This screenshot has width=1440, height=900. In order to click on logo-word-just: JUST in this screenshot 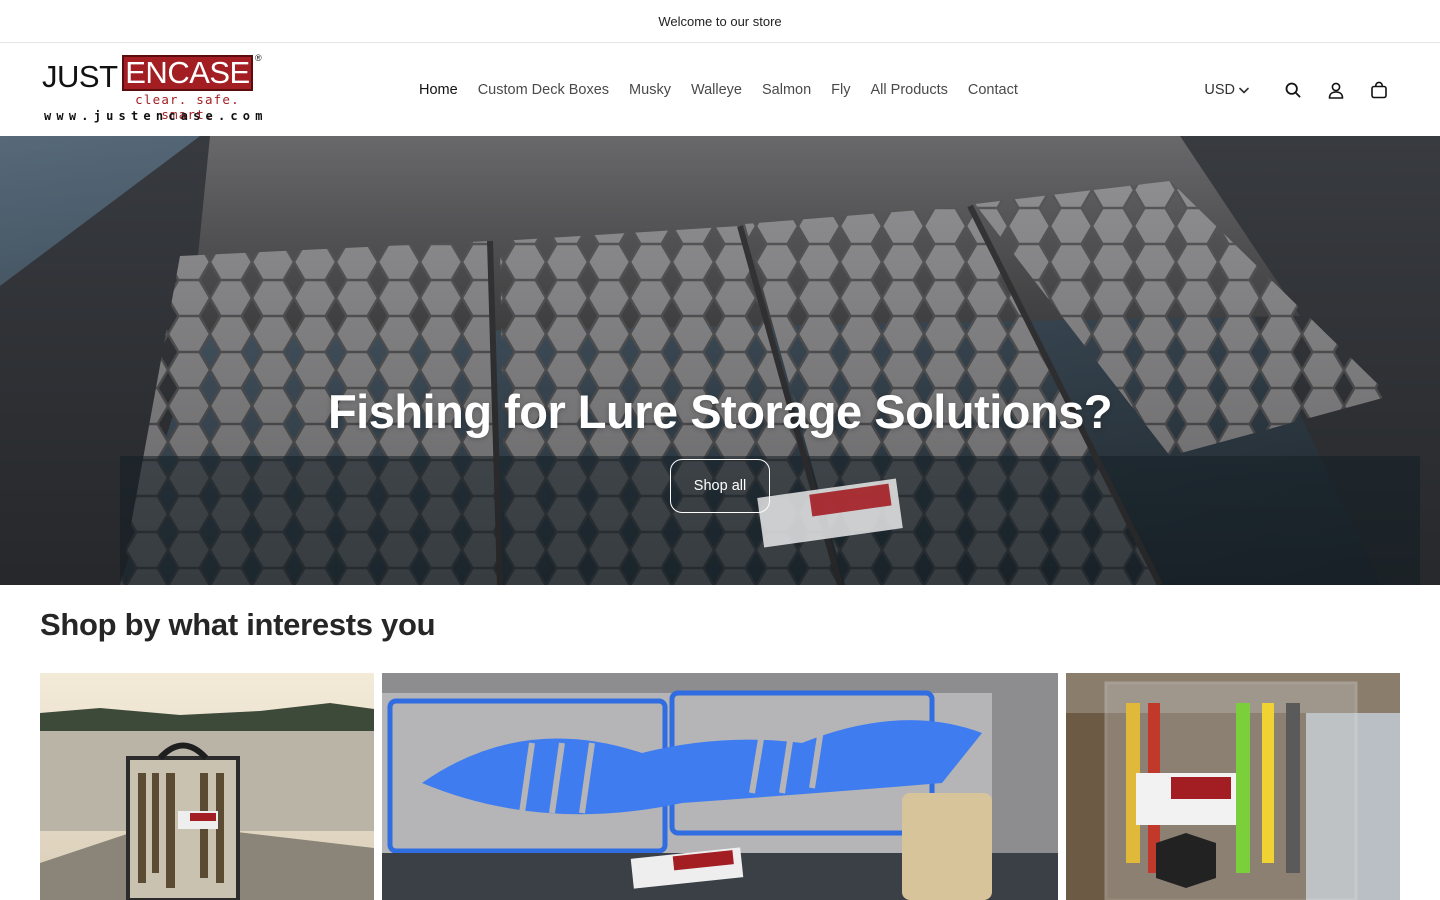, I will do `click(80, 76)`.